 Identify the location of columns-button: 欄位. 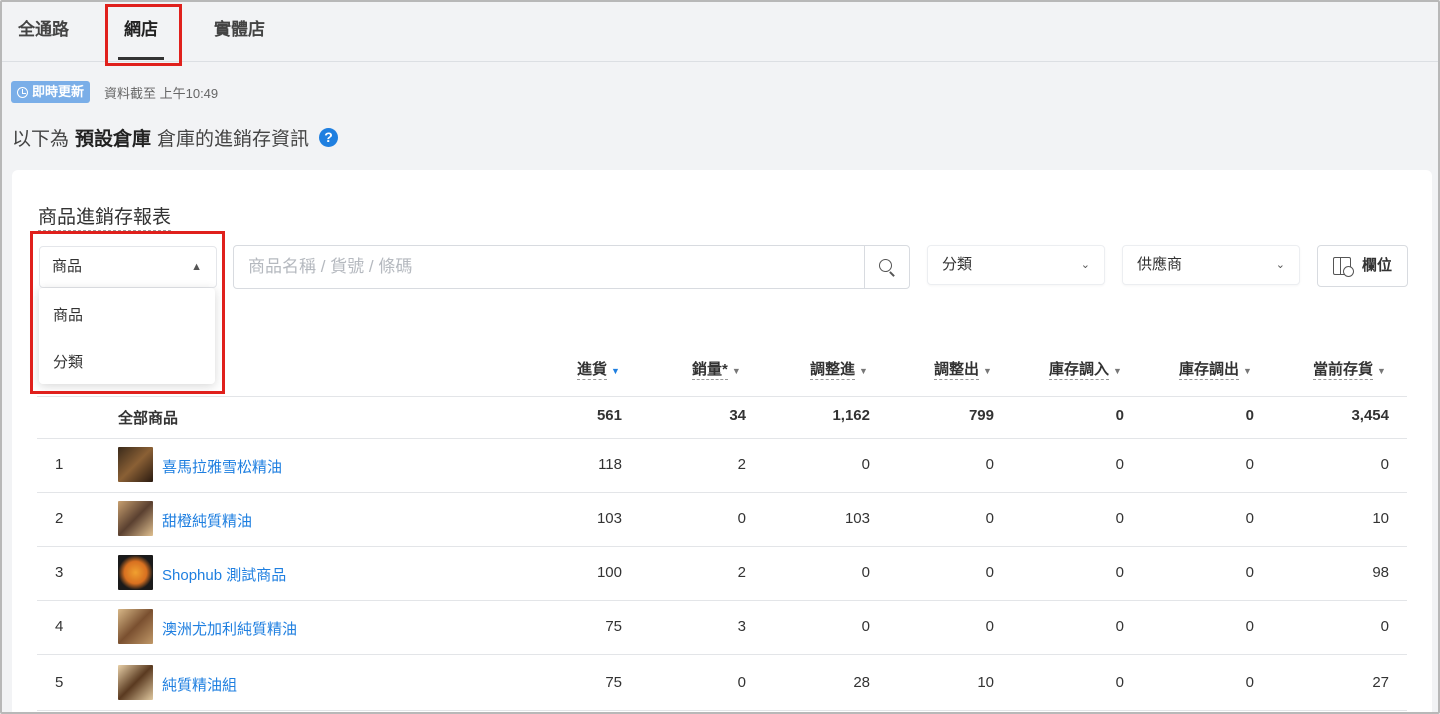
(1362, 266).